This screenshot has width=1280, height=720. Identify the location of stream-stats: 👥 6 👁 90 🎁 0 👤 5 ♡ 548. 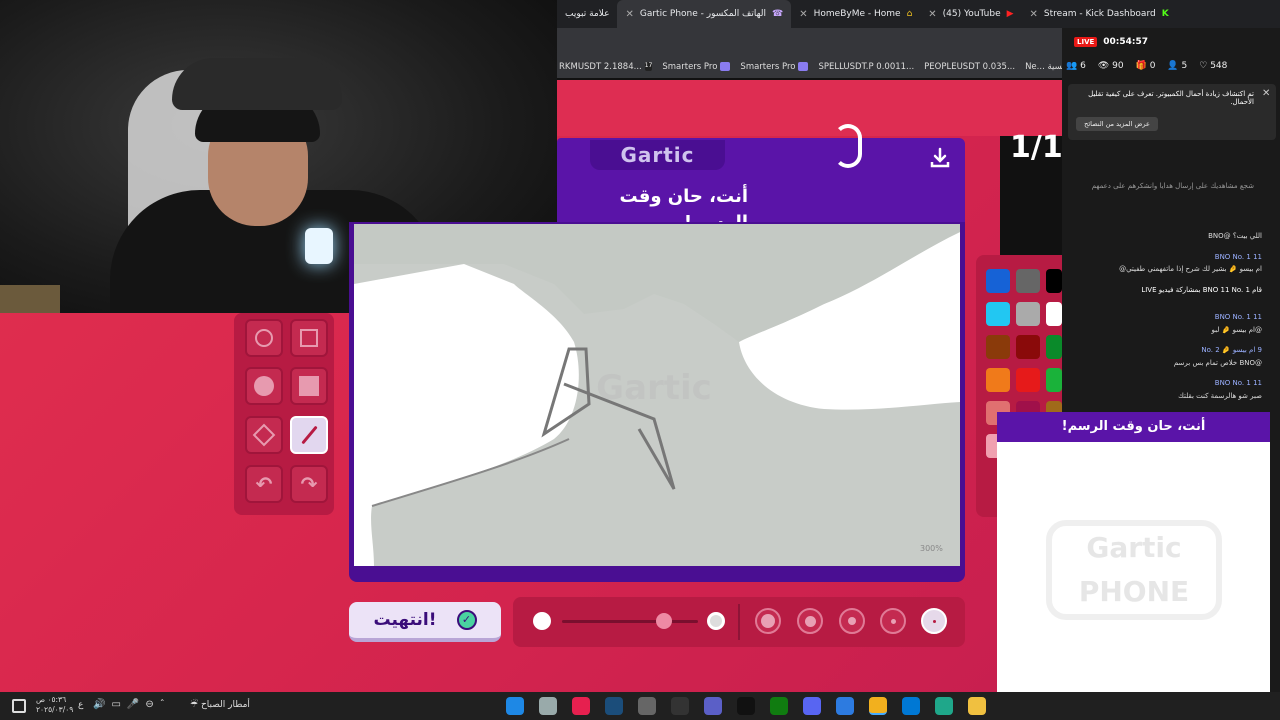
(1172, 66).